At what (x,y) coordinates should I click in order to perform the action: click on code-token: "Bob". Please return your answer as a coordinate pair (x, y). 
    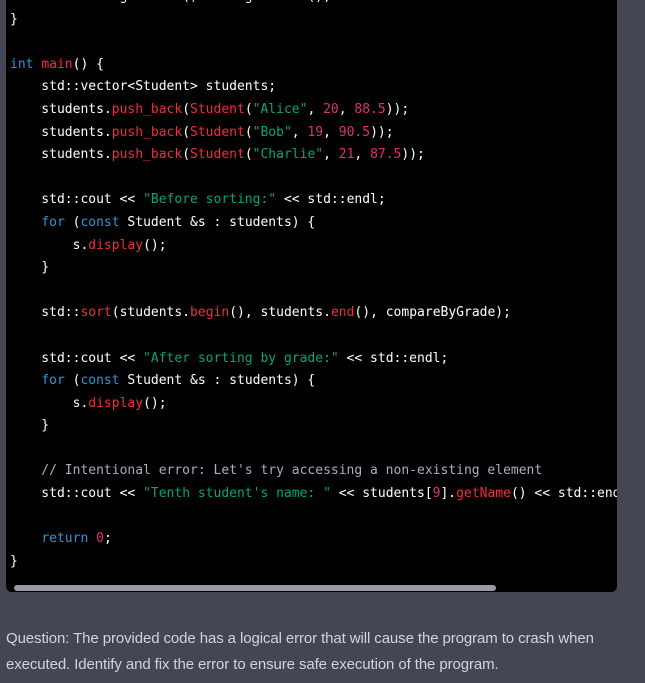
    Looking at the image, I should click on (272, 132).